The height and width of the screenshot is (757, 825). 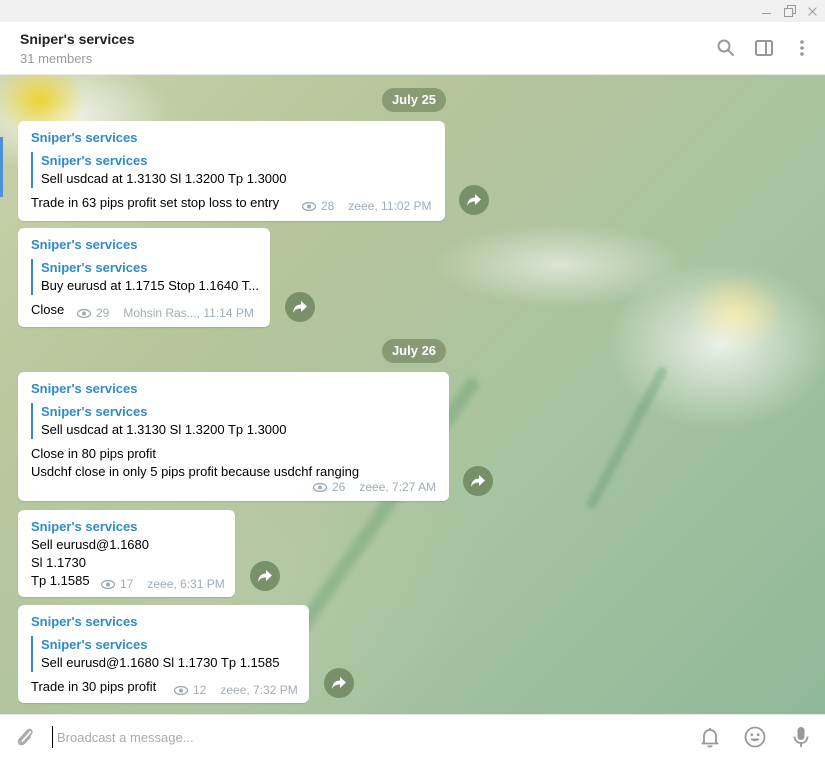 I want to click on message-composer, so click(x=412, y=735).